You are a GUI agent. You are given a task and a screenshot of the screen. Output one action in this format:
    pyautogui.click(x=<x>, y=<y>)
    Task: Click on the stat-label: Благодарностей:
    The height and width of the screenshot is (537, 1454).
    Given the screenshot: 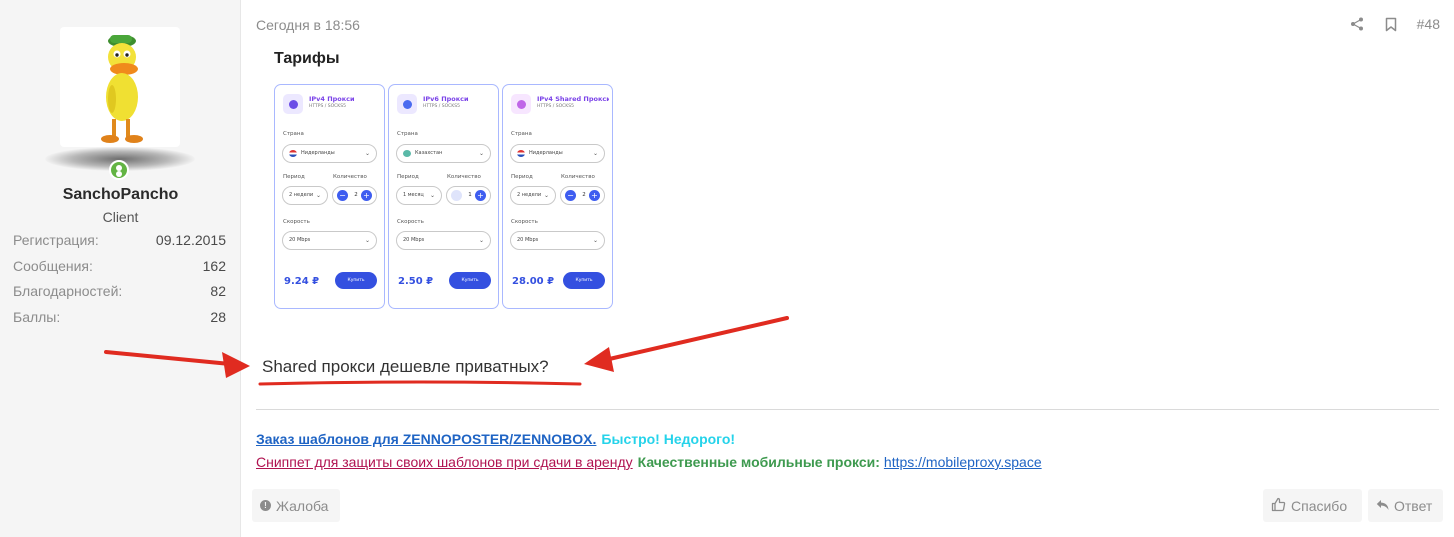 What is the action you would take?
    pyautogui.click(x=68, y=291)
    